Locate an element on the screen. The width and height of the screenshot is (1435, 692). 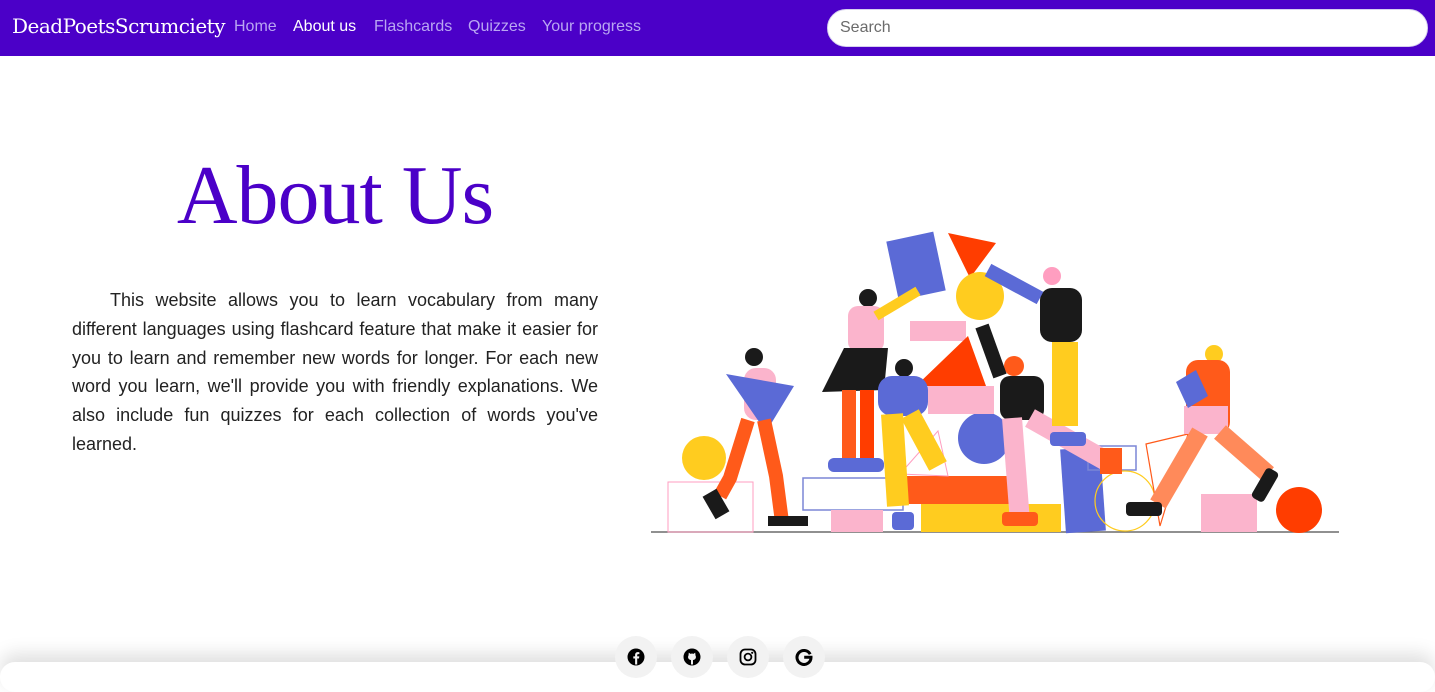
instagram-icon is located at coordinates (748, 657).